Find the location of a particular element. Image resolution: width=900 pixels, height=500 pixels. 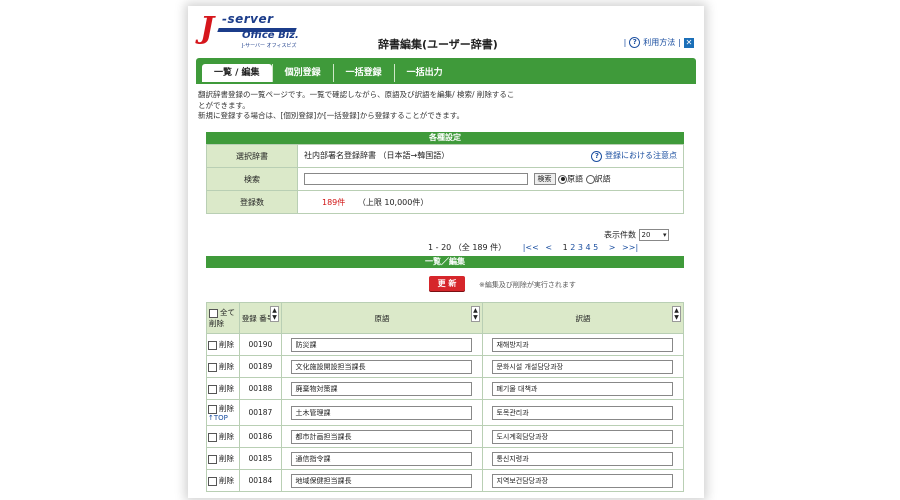

logo-j: J is located at coordinates (207, 28).